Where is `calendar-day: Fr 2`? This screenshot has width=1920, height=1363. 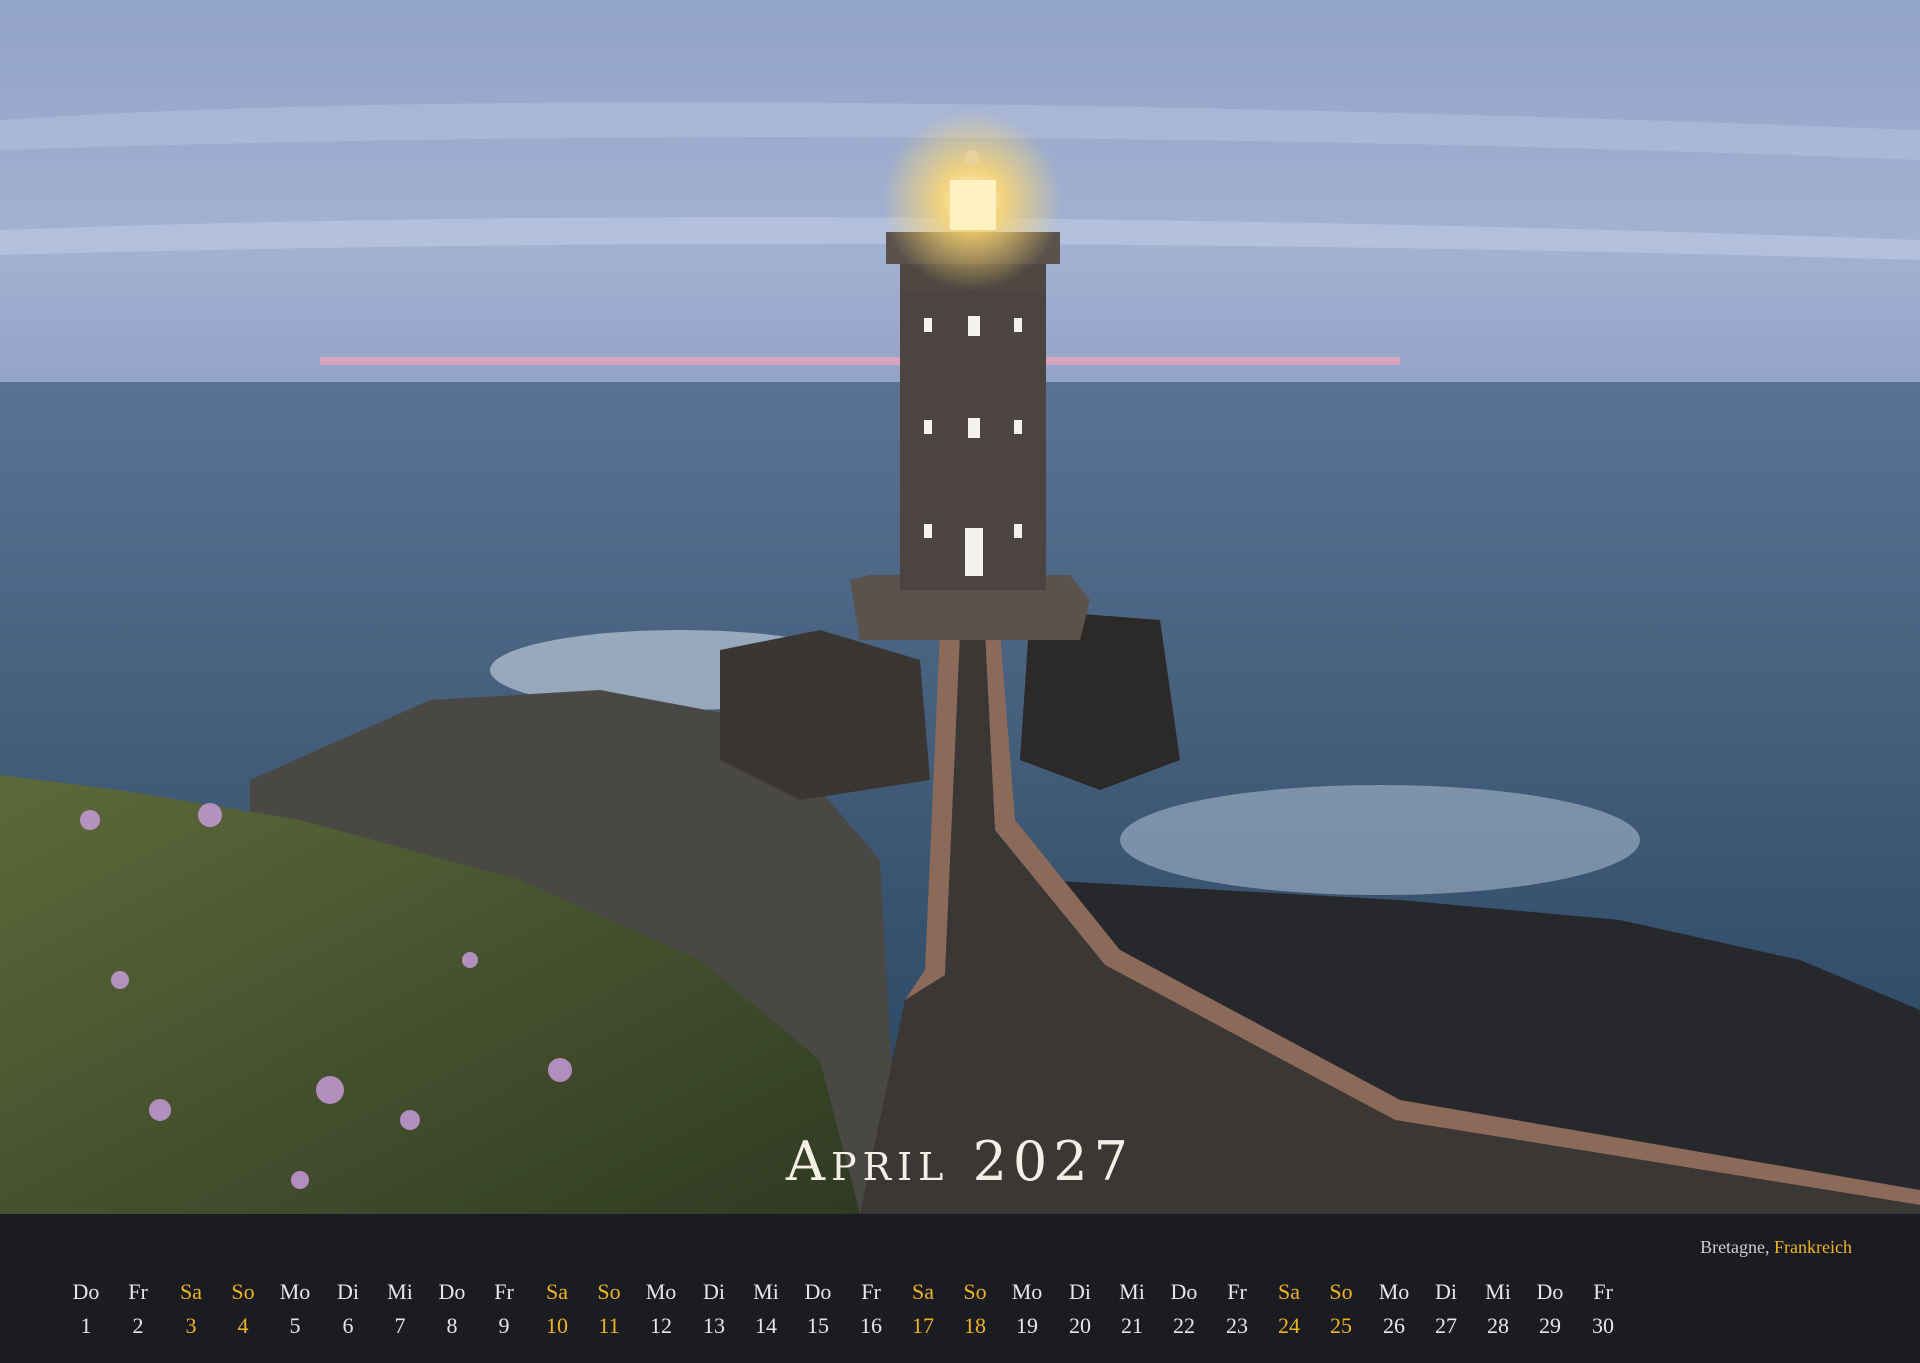 calendar-day: Fr 2 is located at coordinates (138, 1309).